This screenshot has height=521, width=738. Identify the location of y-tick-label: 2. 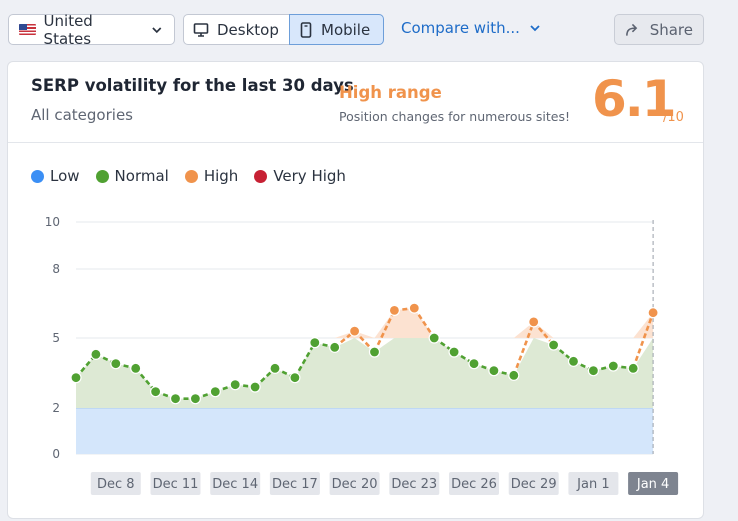
(56, 408).